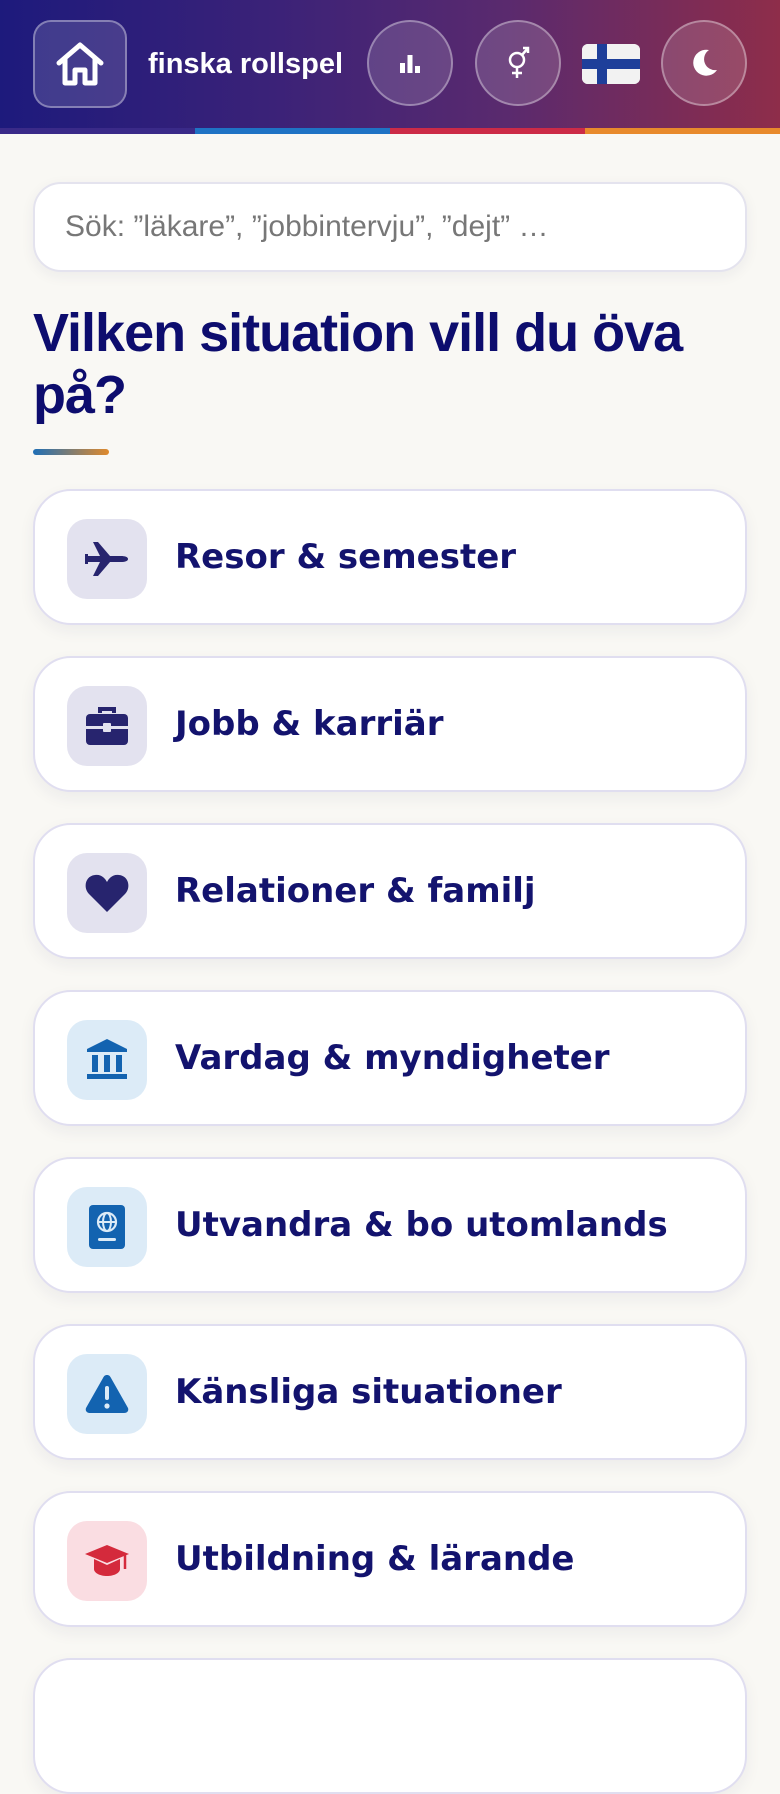  I want to click on search-input, so click(390, 227).